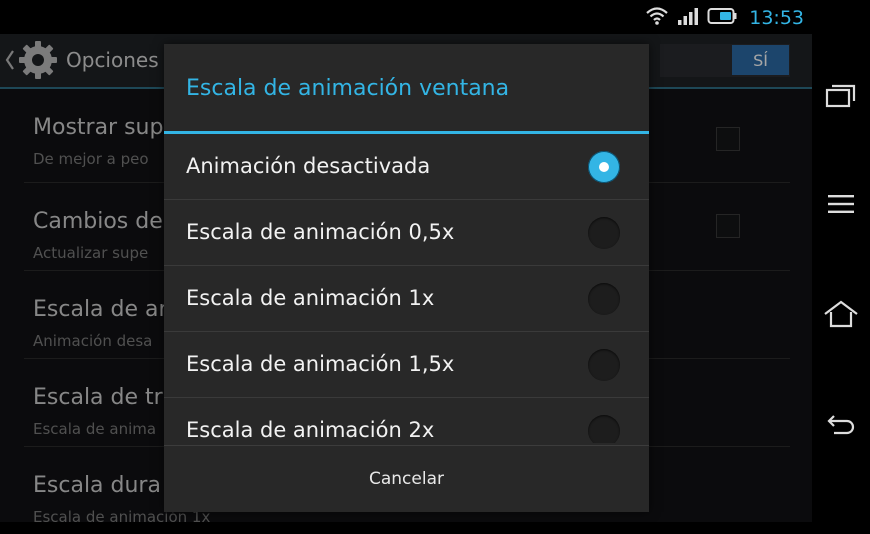 This screenshot has width=870, height=534. I want to click on option-label: Escala de animación 1,5x, so click(320, 364).